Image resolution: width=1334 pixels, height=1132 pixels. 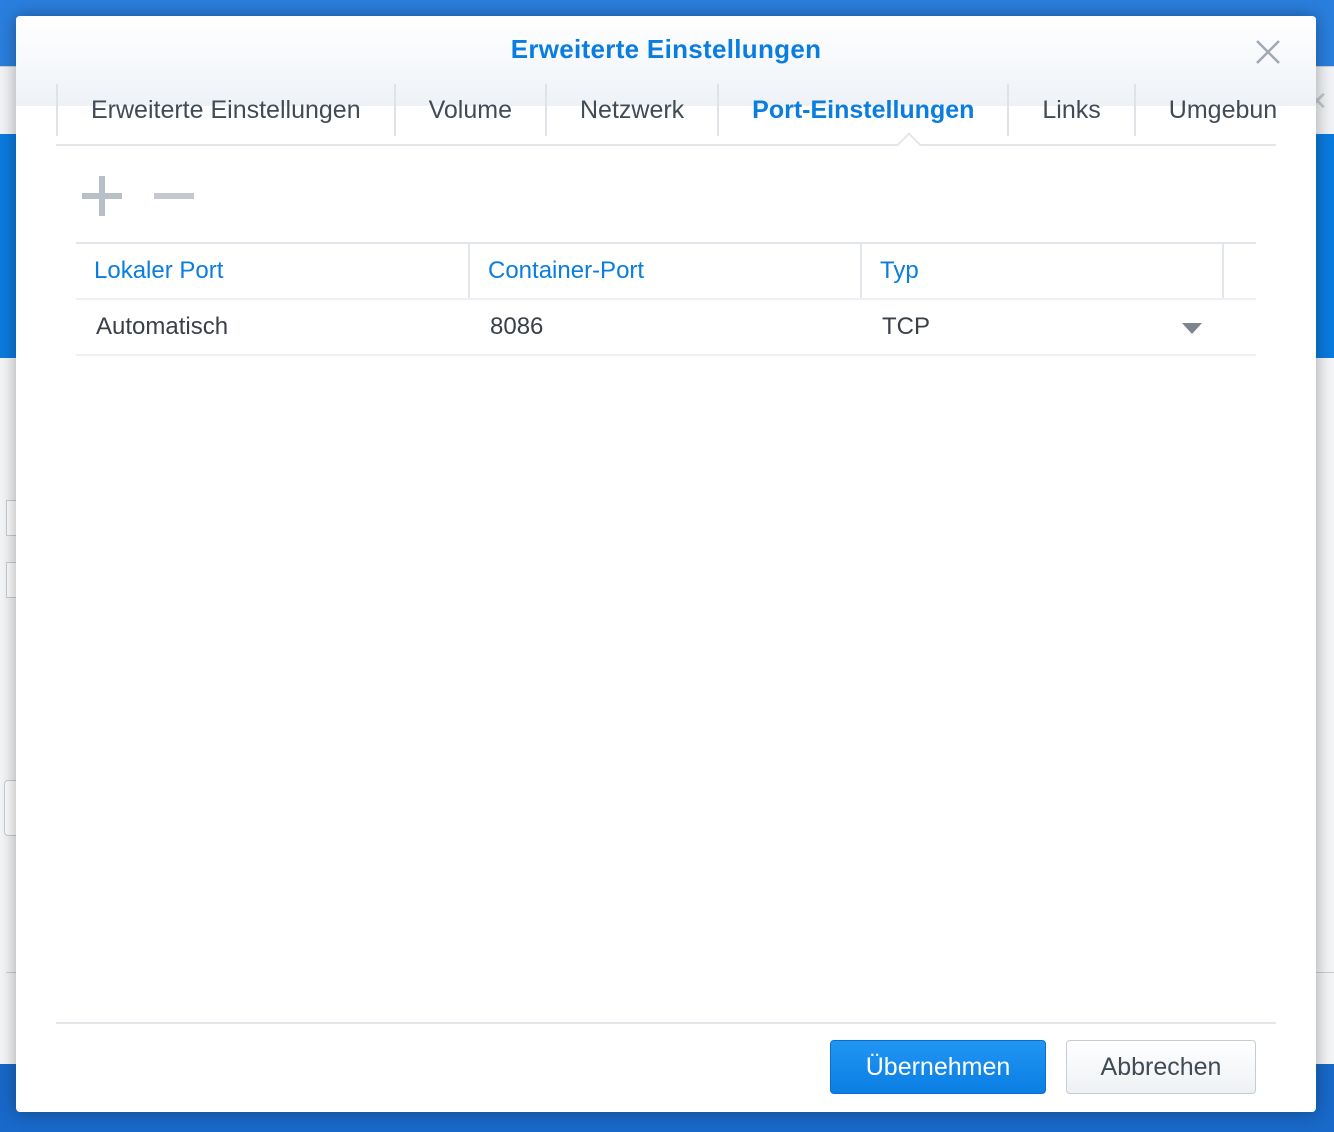 What do you see at coordinates (1192, 329) in the screenshot?
I see `chevron-down-icon` at bounding box center [1192, 329].